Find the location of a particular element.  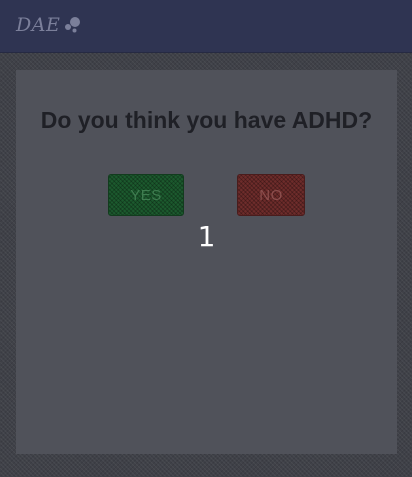

top-bar: DAE is located at coordinates (206, 26).